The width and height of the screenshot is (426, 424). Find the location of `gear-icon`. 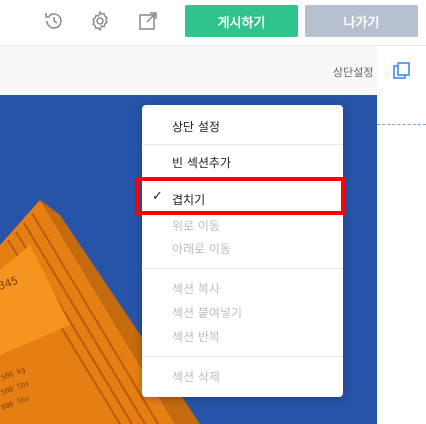

gear-icon is located at coordinates (100, 21).